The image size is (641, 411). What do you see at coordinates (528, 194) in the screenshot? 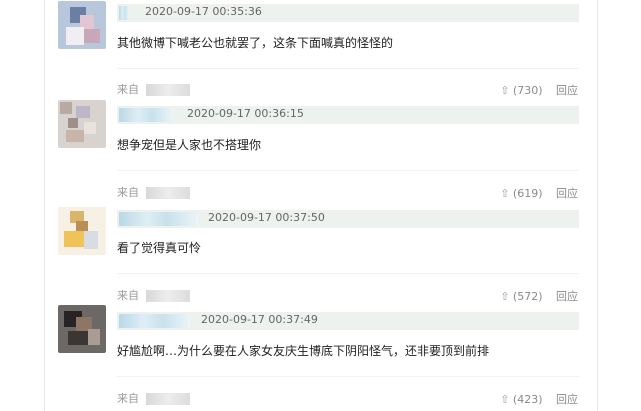
I see `like-count: (619)` at bounding box center [528, 194].